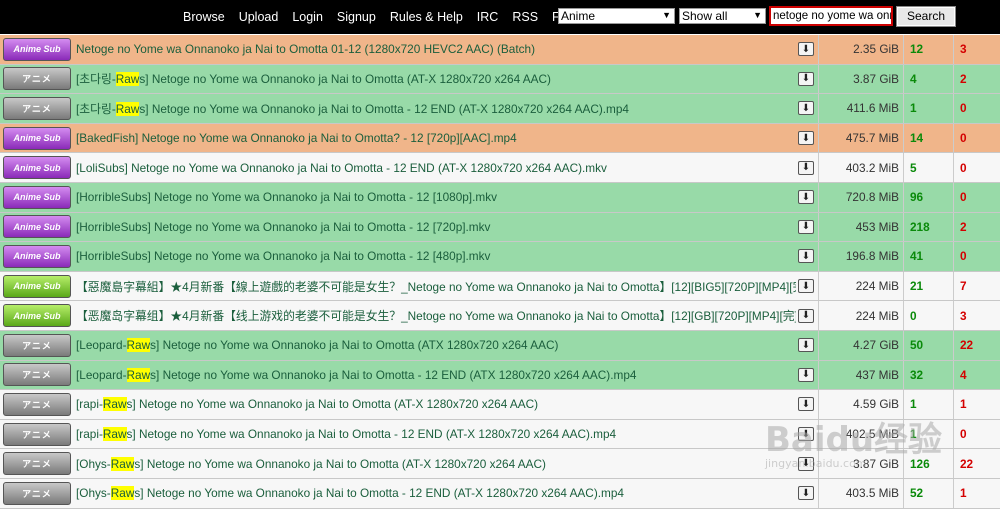 This screenshot has height=509, width=1000. Describe the element at coordinates (356, 17) in the screenshot. I see `nav-signup: Signup` at that location.